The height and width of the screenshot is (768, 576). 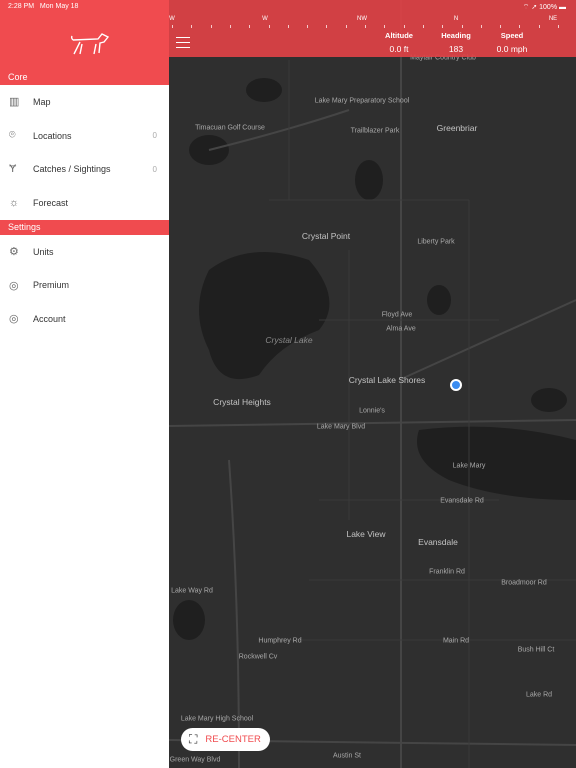 I want to click on map-label: Lake Way Rd, so click(x=192, y=591).